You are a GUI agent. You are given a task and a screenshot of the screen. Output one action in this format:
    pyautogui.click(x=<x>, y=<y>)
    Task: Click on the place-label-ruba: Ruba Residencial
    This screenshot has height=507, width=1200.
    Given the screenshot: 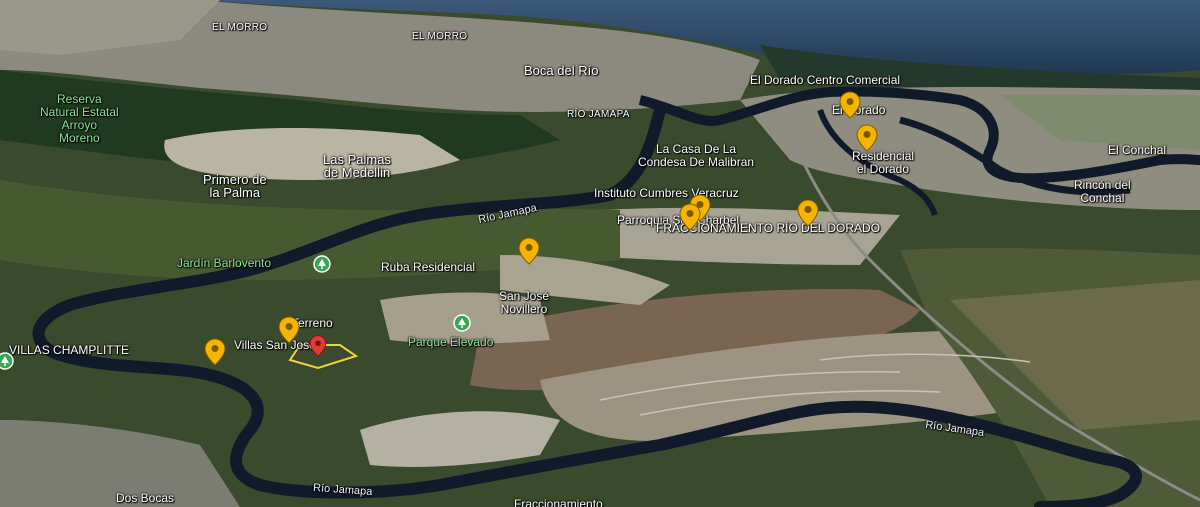 What is the action you would take?
    pyautogui.click(x=428, y=267)
    